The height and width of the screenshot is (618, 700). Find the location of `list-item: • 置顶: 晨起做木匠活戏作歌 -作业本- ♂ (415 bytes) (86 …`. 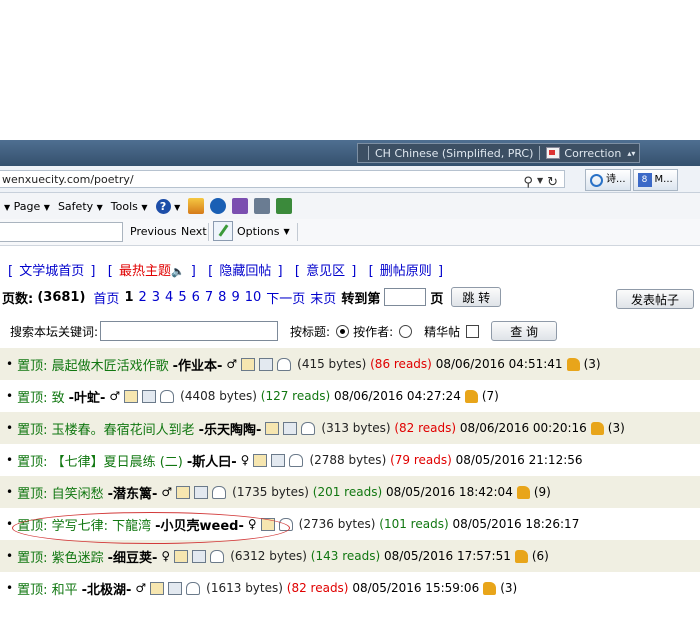

list-item: • 置顶: 晨起做木匠活戏作歌 -作业本- ♂ (415 bytes) (86 … is located at coordinates (350, 364).